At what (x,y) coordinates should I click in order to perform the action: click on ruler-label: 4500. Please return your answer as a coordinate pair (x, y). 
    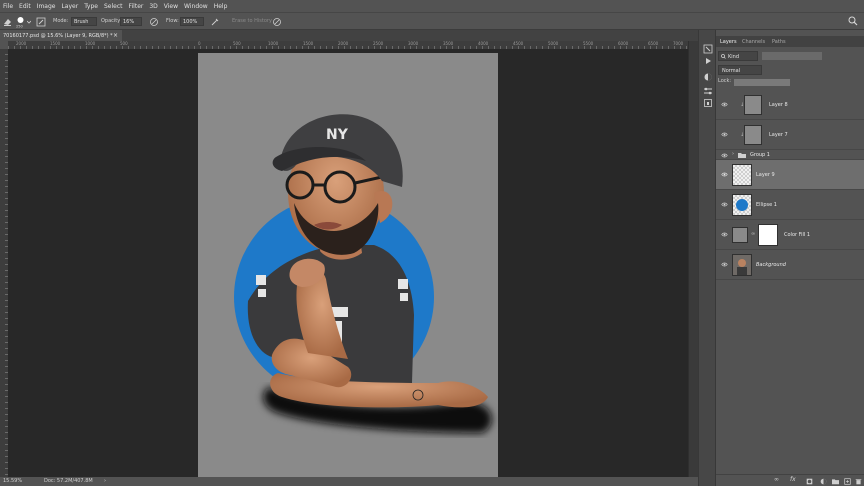
    Looking at the image, I should click on (518, 43).